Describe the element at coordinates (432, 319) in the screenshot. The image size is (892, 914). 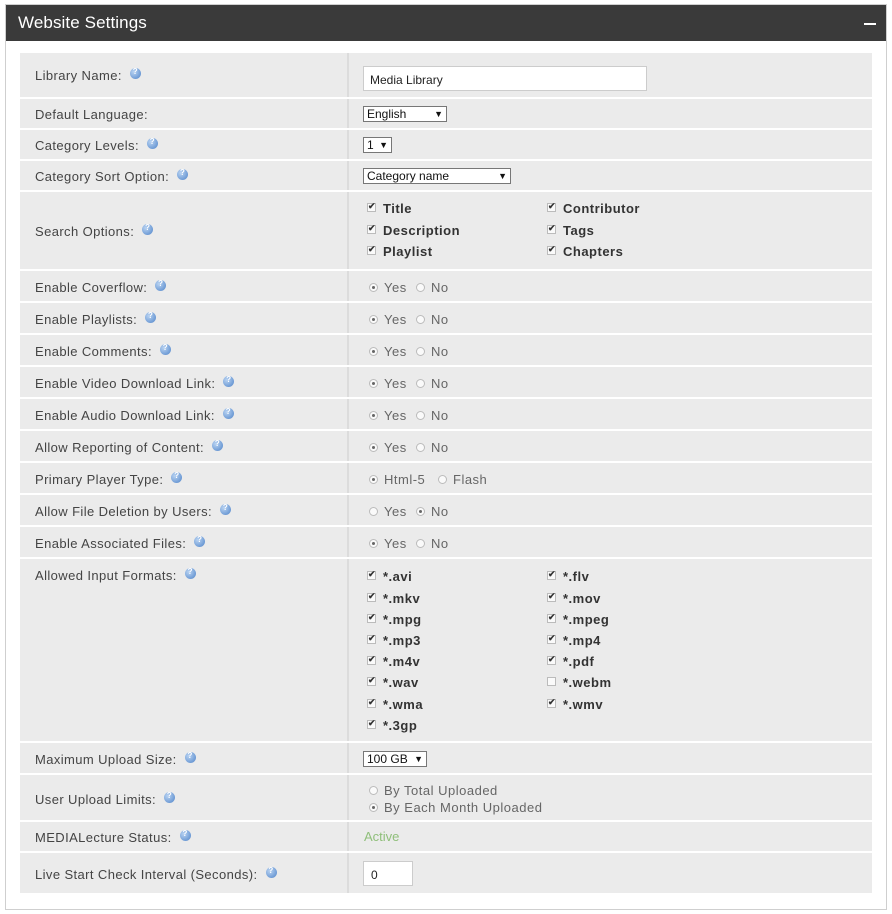
I see `playlists-no-radio: No` at that location.